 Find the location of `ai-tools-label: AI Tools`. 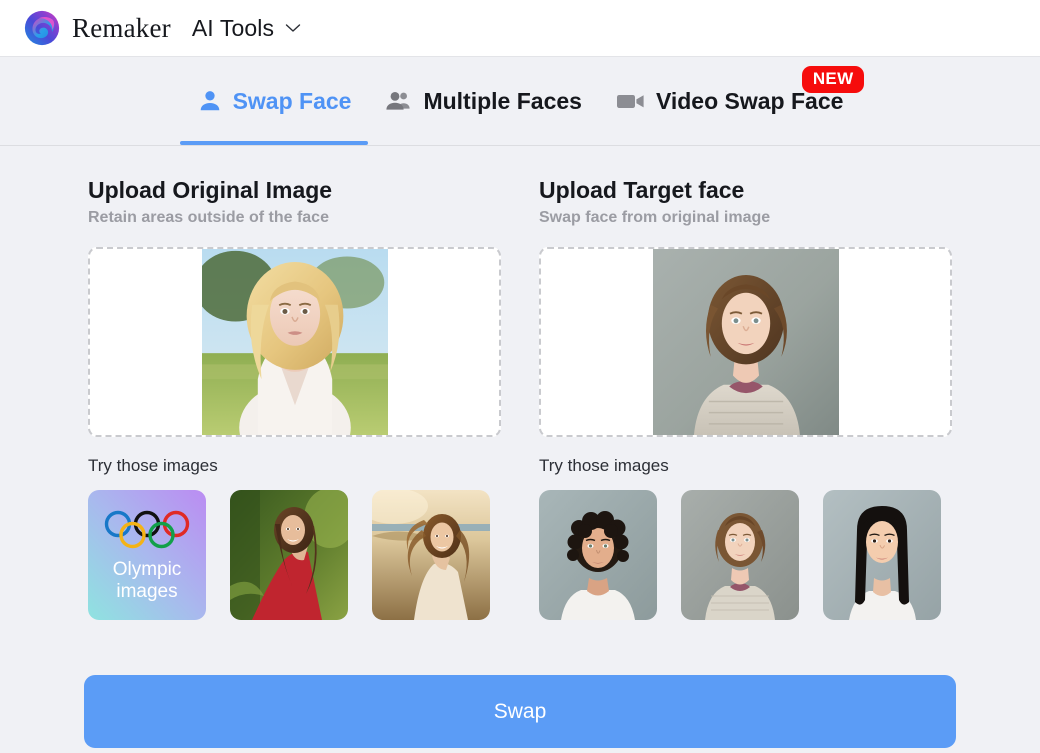

ai-tools-label: AI Tools is located at coordinates (233, 27).